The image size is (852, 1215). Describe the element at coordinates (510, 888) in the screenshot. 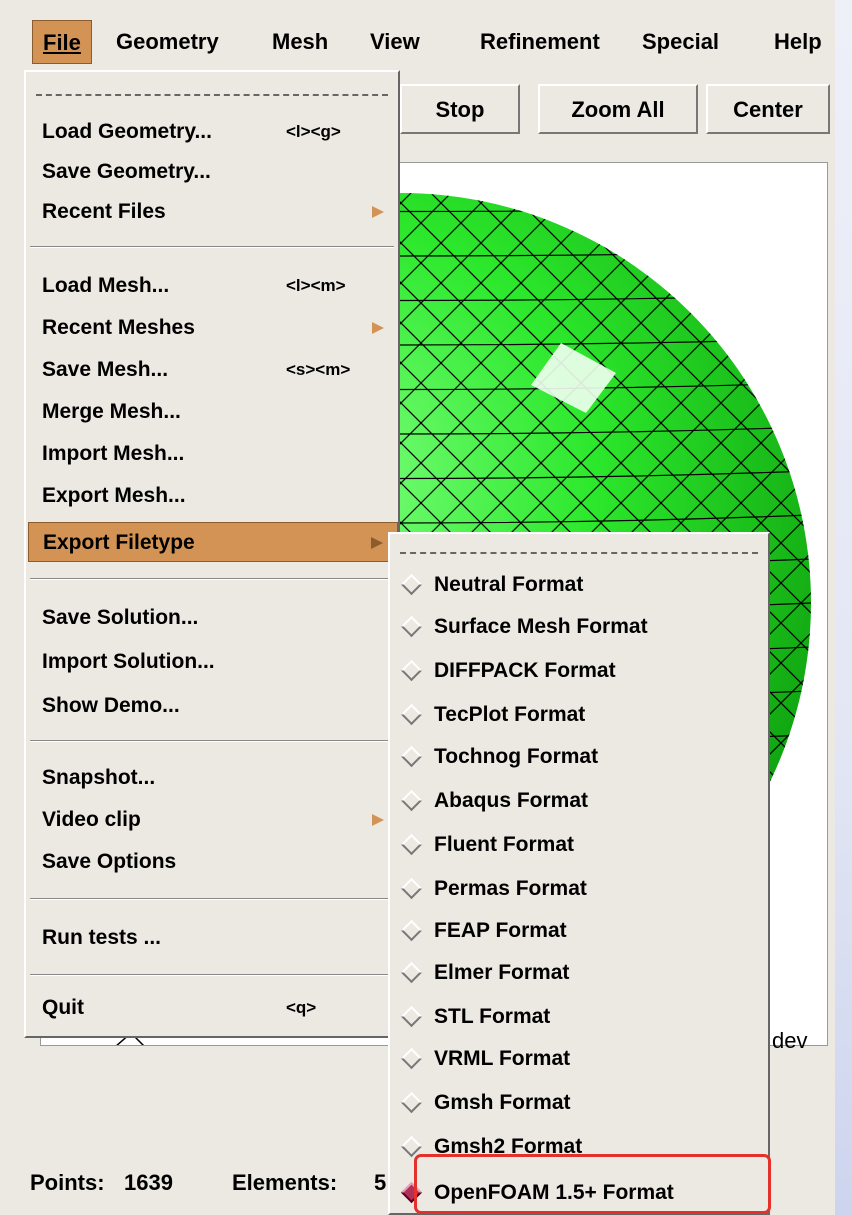

I see `format-option-label: Permas Format` at that location.